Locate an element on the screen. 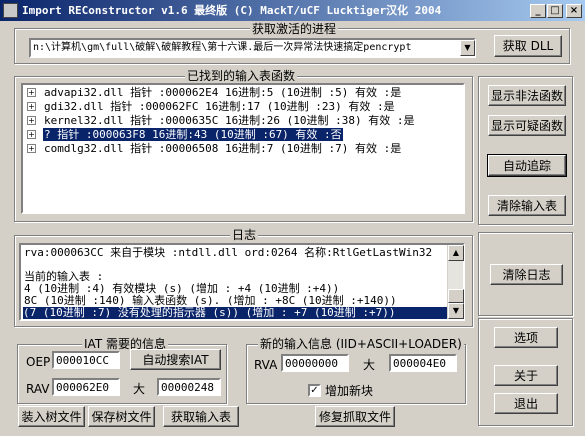  show-invalid-button: 显示非法函数 is located at coordinates (527, 95).